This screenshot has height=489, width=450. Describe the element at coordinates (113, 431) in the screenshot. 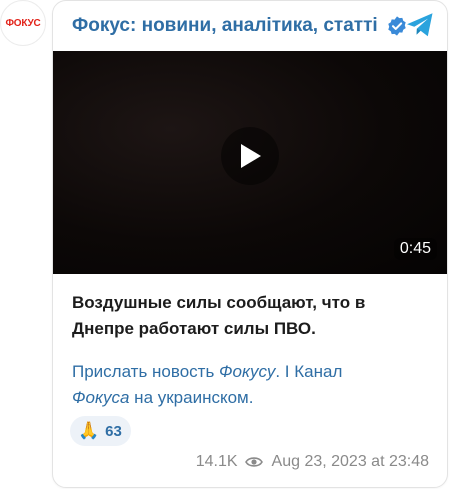

I see `reaction-count: 63` at that location.